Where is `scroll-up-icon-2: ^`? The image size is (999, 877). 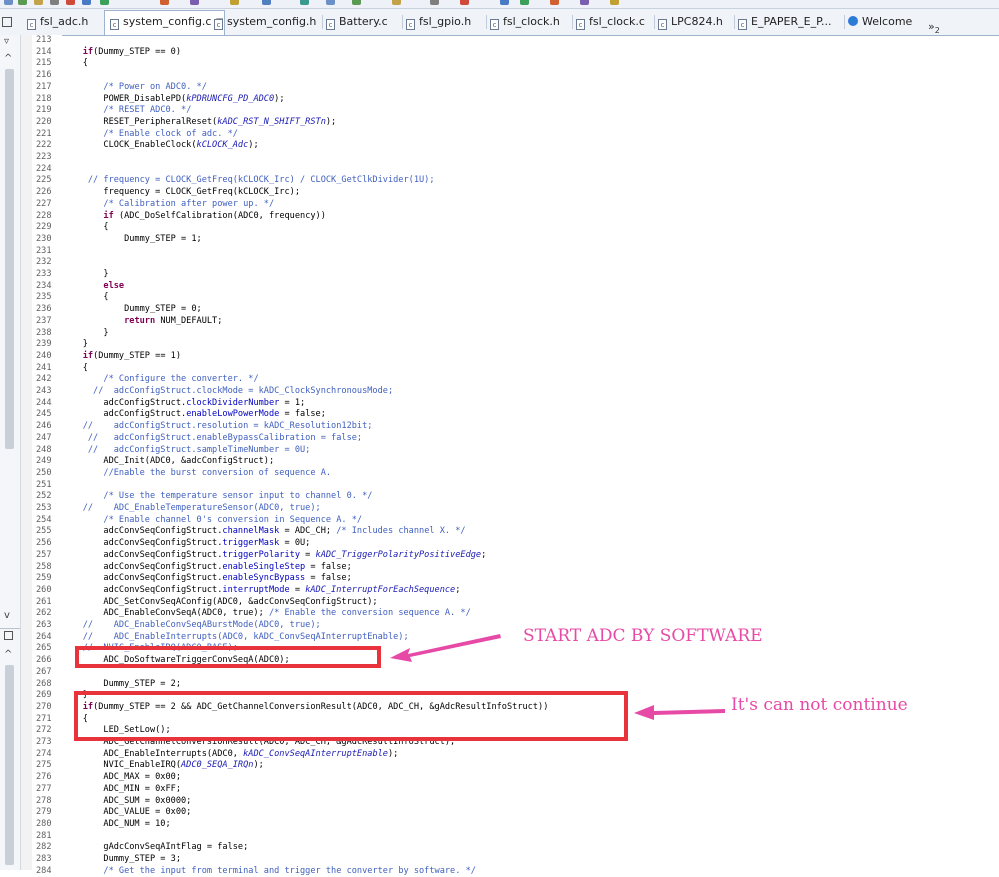
scroll-up-icon-2: ^ is located at coordinates (8, 654).